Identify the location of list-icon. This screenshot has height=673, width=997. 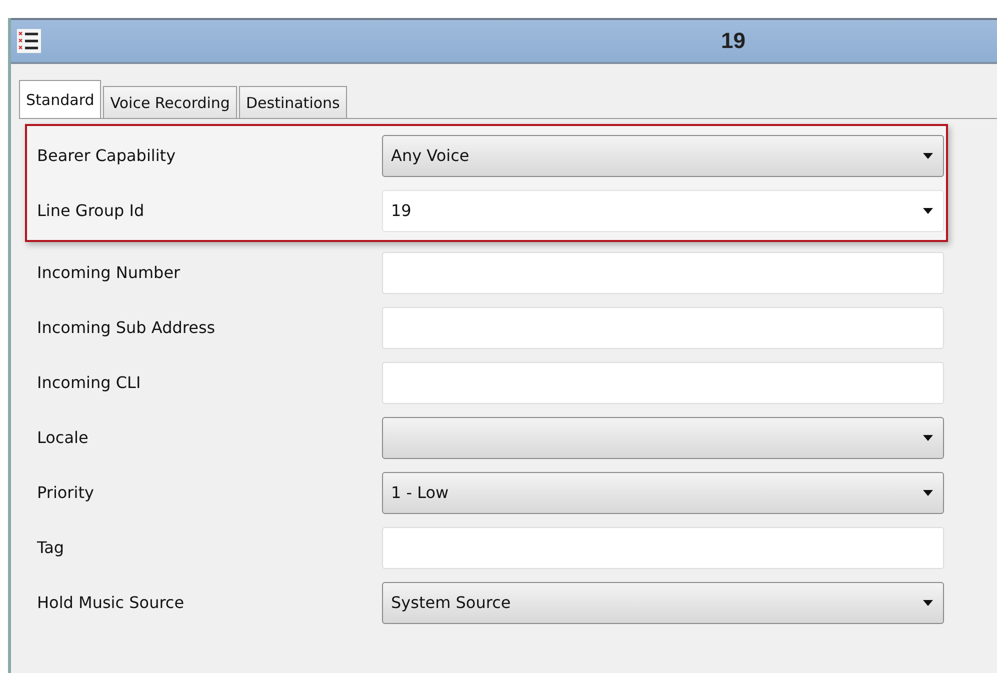
(29, 41).